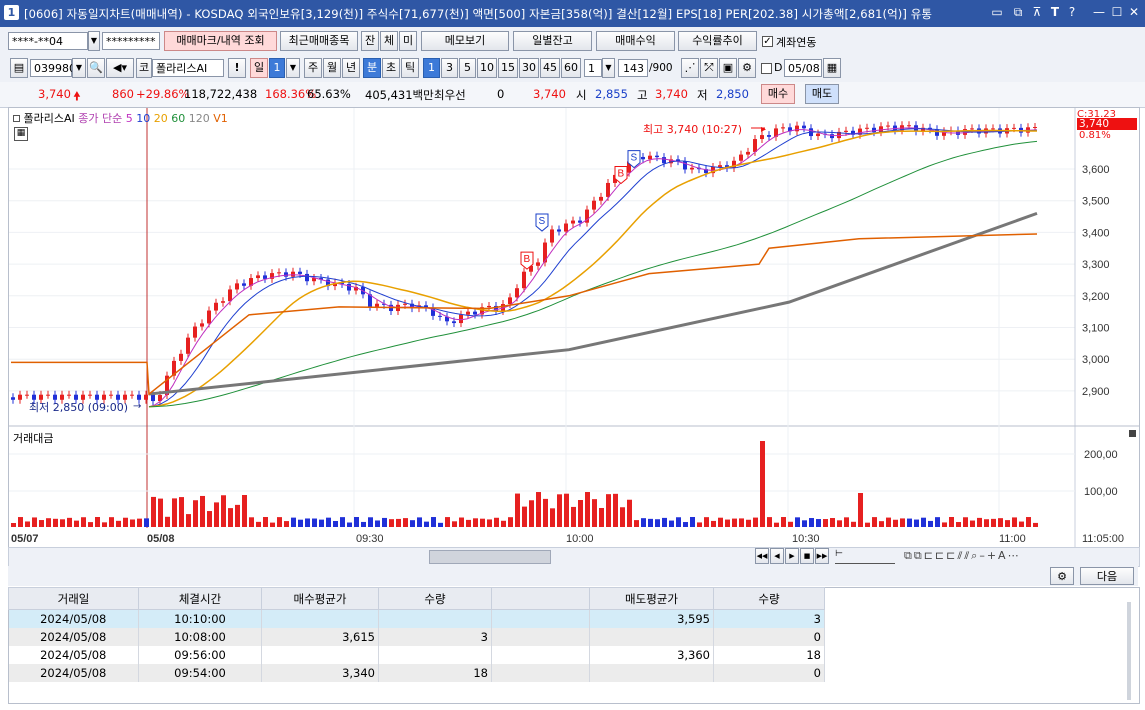 This screenshot has width=1145, height=710. I want to click on table-row: 2024/05/08 09:54:00 3,340 18 0, so click(416, 673).